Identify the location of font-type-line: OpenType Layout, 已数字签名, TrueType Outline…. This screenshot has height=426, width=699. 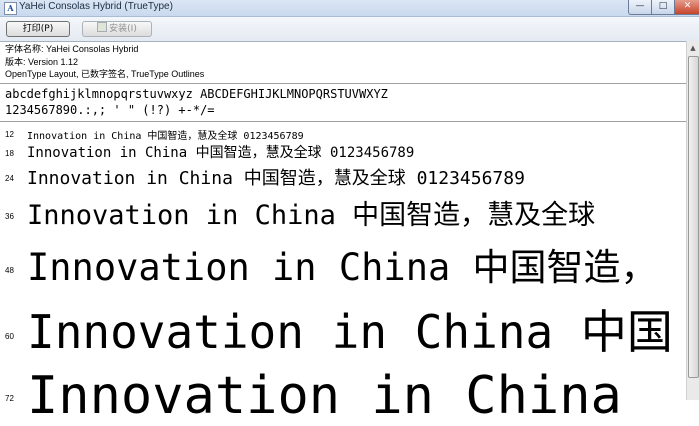
(105, 74).